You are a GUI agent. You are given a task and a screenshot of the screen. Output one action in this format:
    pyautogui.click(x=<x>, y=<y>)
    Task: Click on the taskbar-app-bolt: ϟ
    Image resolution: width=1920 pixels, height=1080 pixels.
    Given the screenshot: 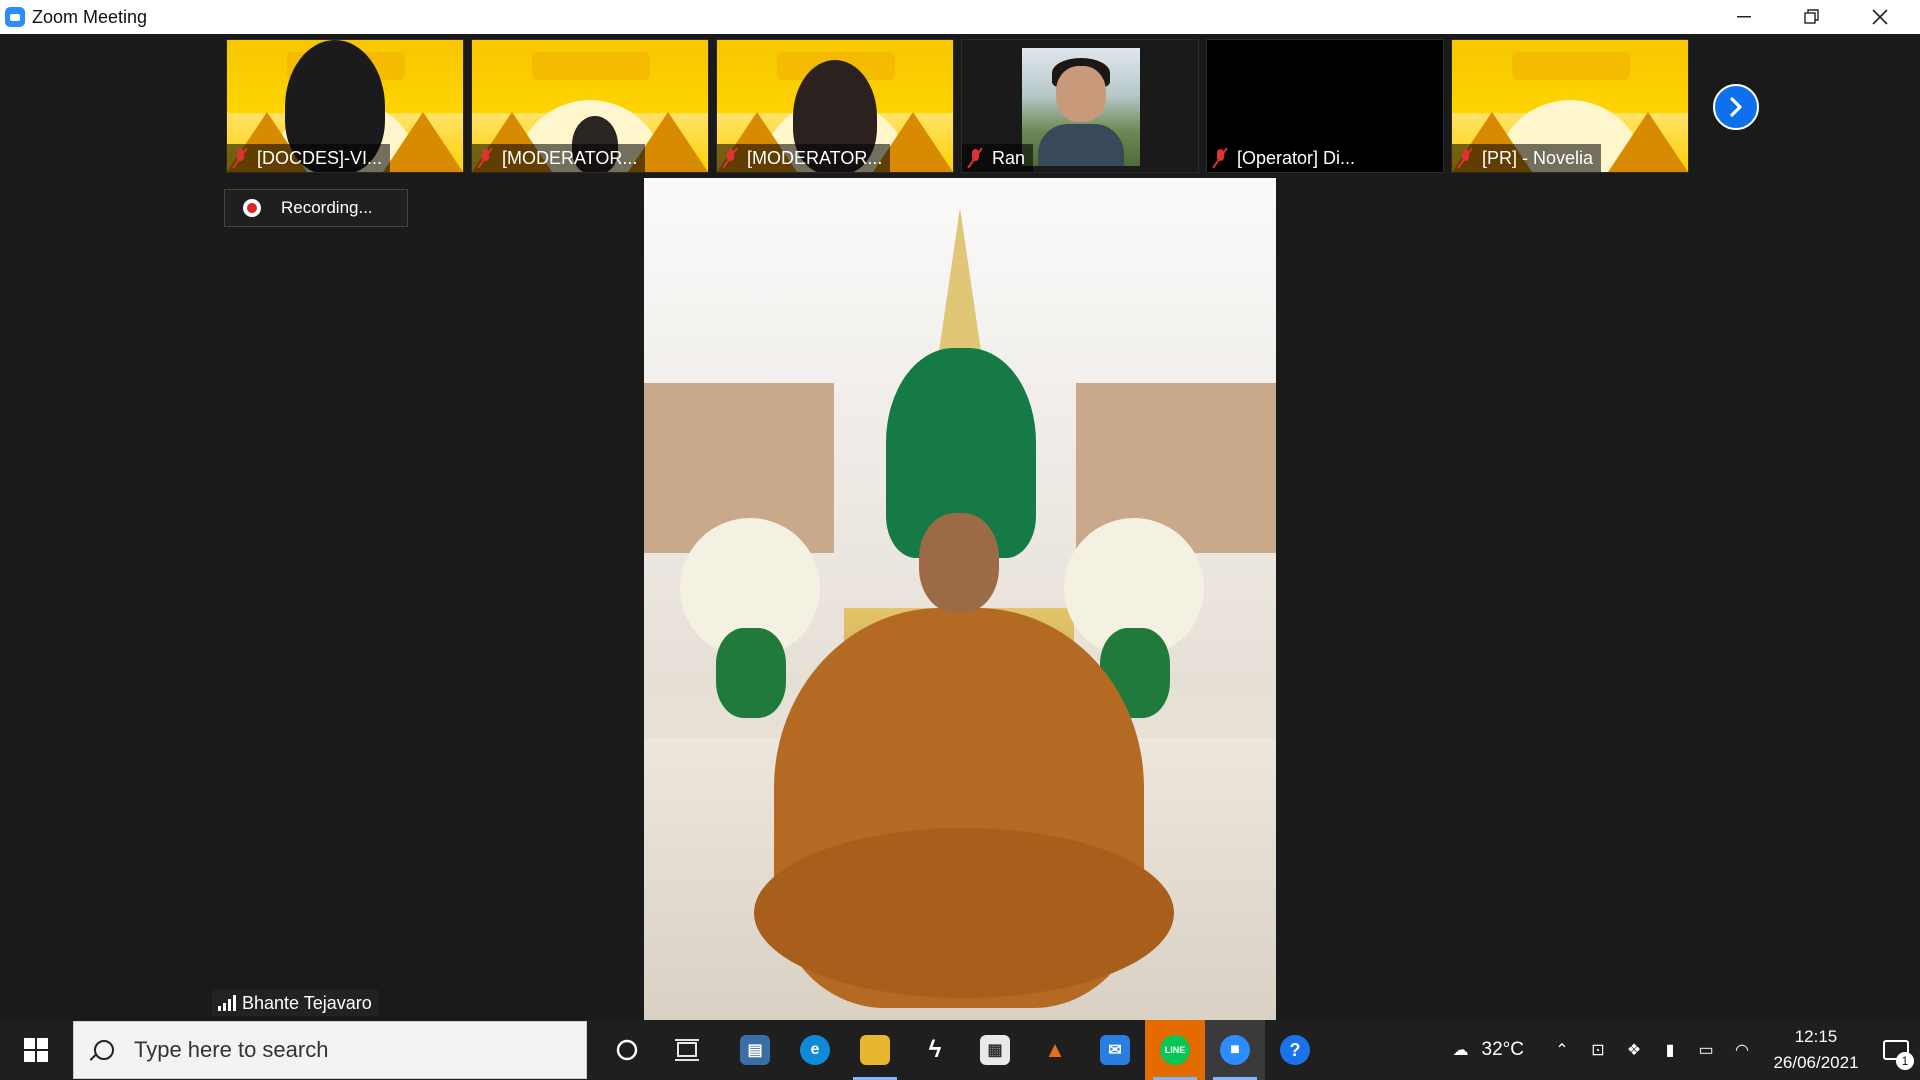 What is the action you would take?
    pyautogui.click(x=935, y=1050)
    